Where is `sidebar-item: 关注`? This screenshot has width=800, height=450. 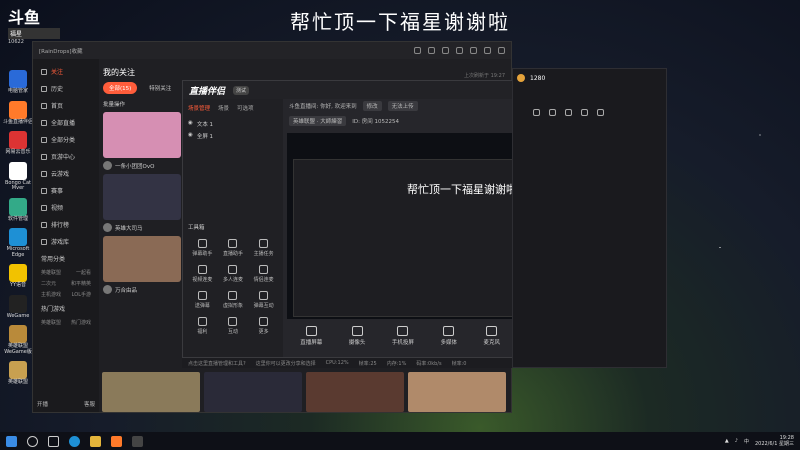 sidebar-item: 关注 is located at coordinates (66, 71).